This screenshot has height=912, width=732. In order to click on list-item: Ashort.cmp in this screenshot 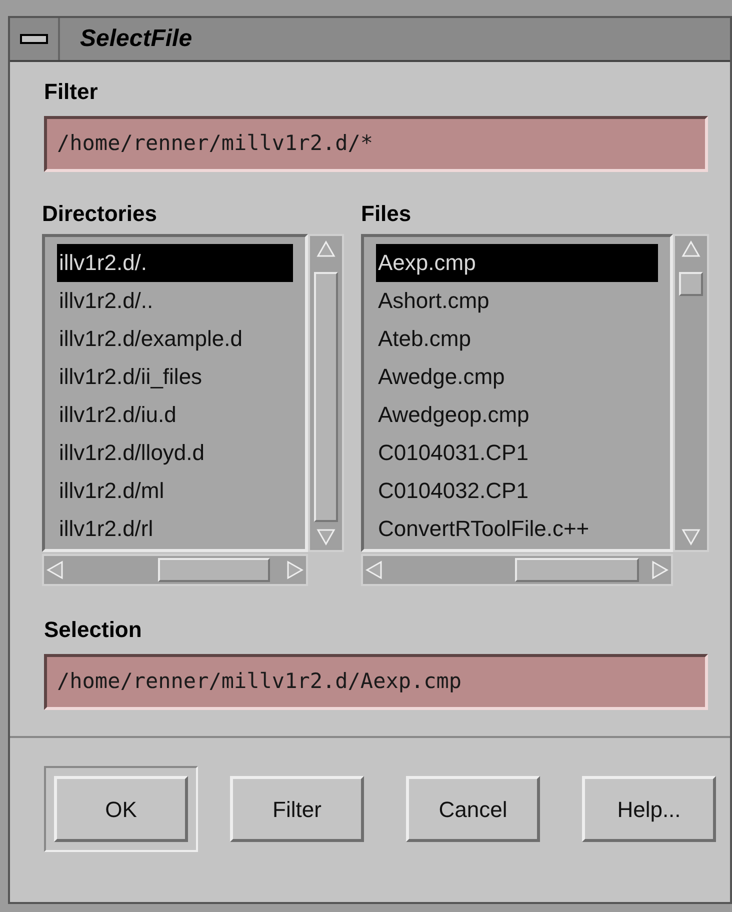, I will do `click(517, 301)`.